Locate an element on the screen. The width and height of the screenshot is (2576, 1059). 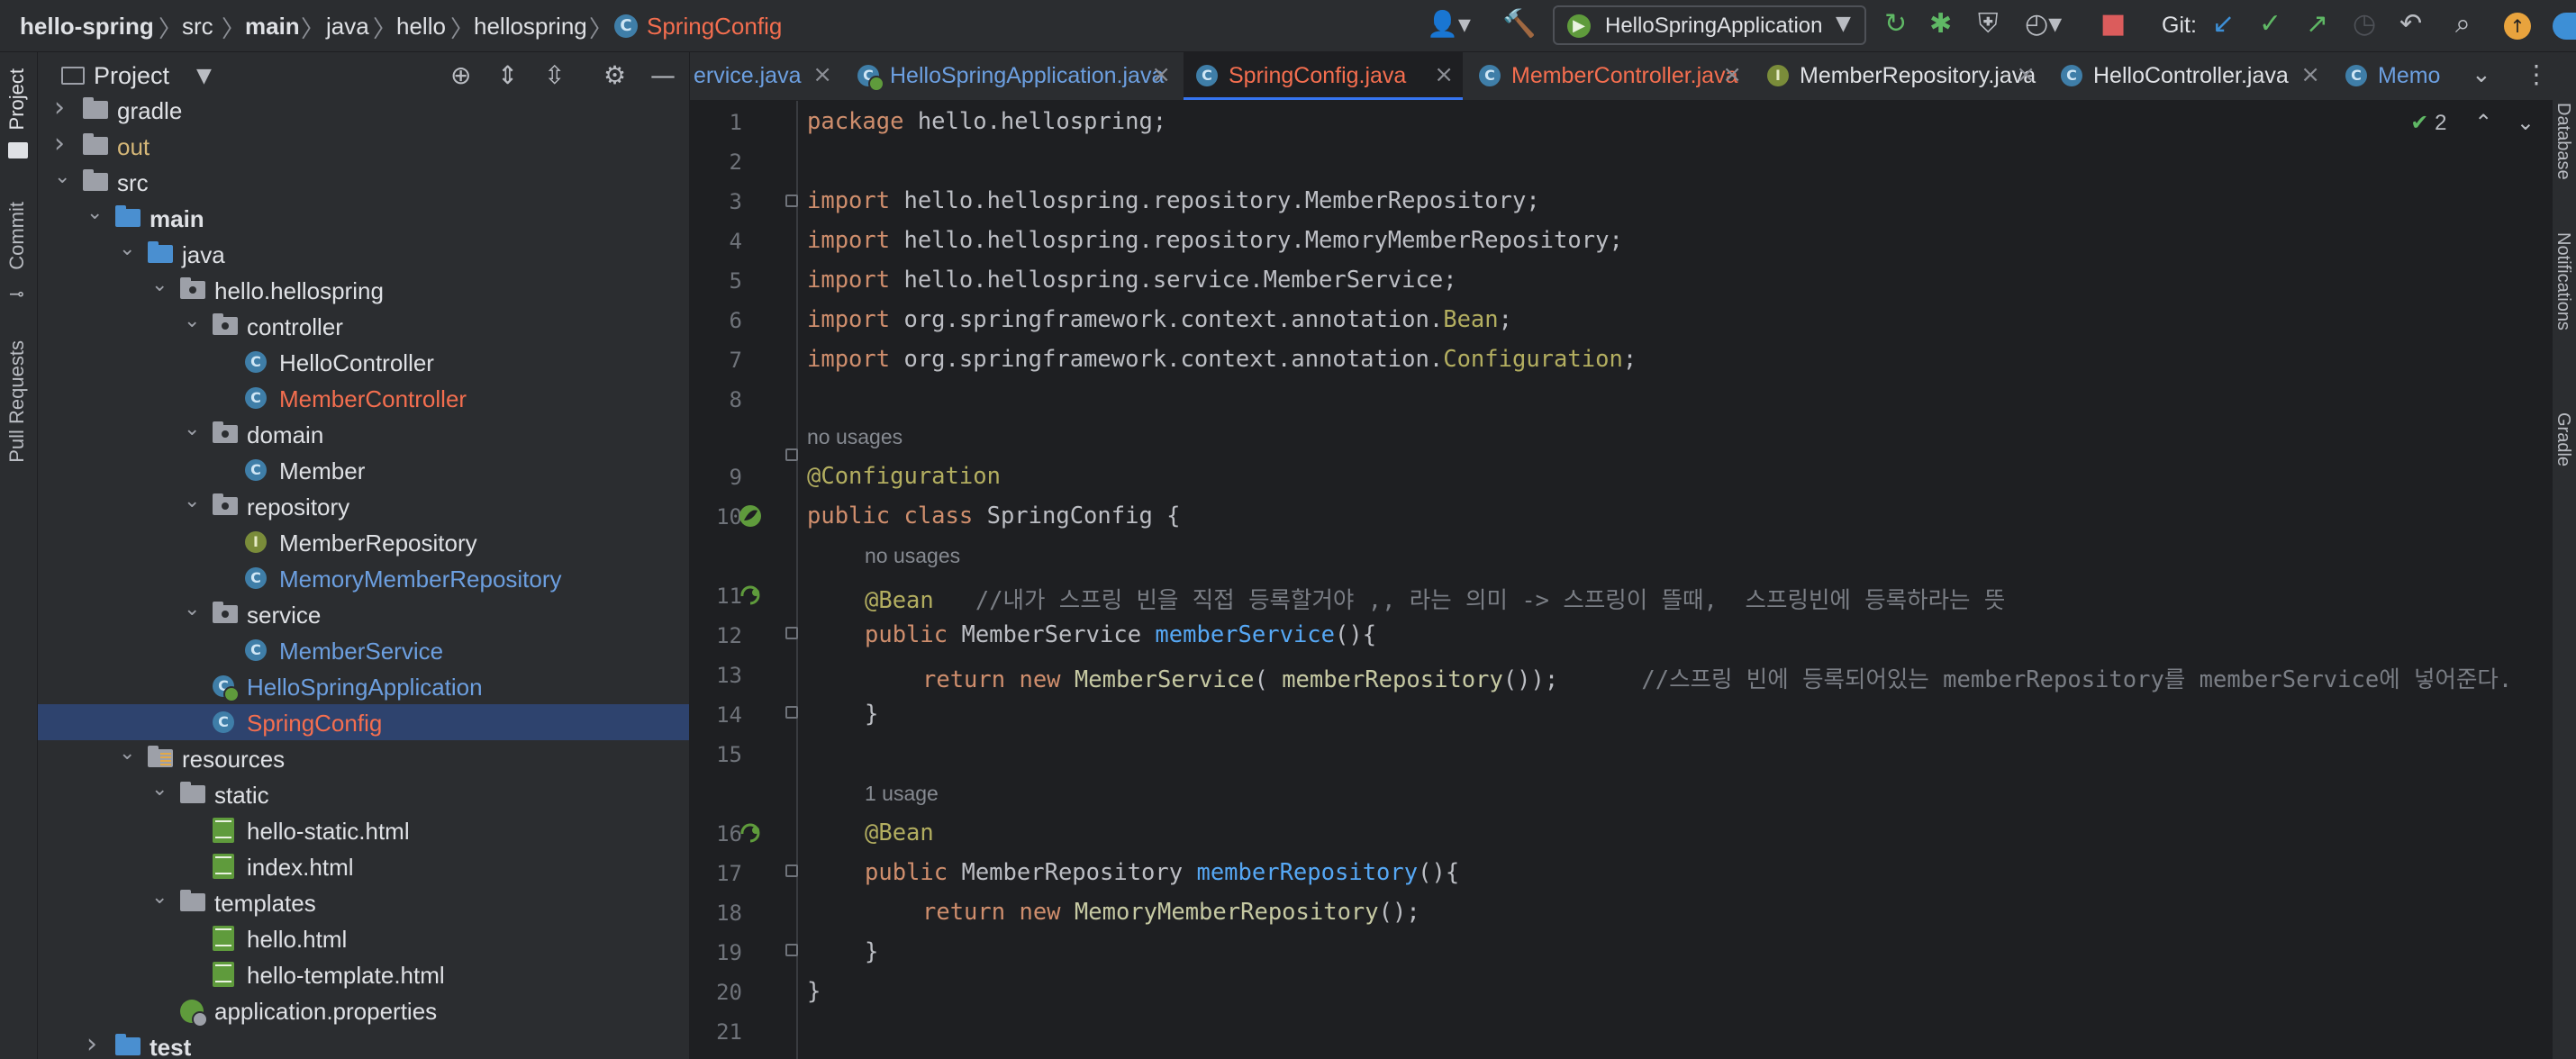
tree-row: ⌄ repository is located at coordinates (363, 506).